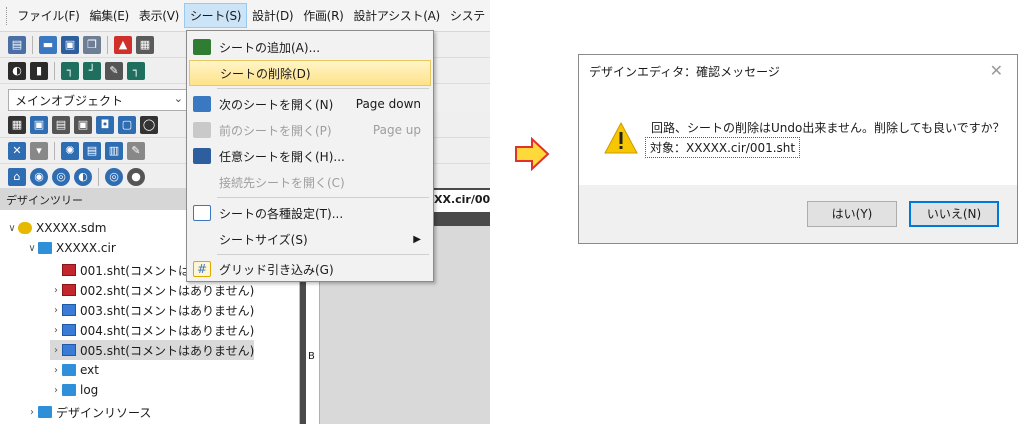  I want to click on print-icon: ▦, so click(145, 44).